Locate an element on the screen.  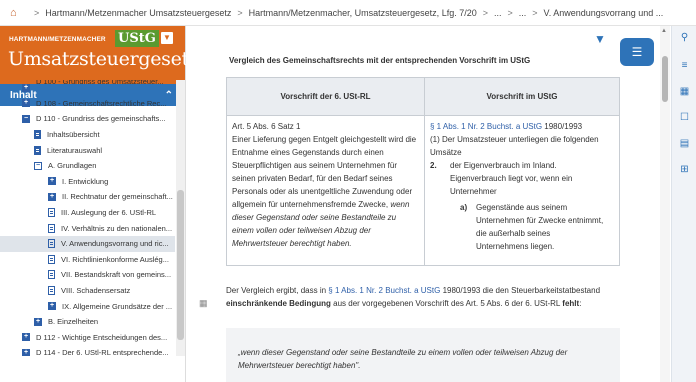
work-title: Umsatzsteuergesetz is located at coordinates (103, 59).